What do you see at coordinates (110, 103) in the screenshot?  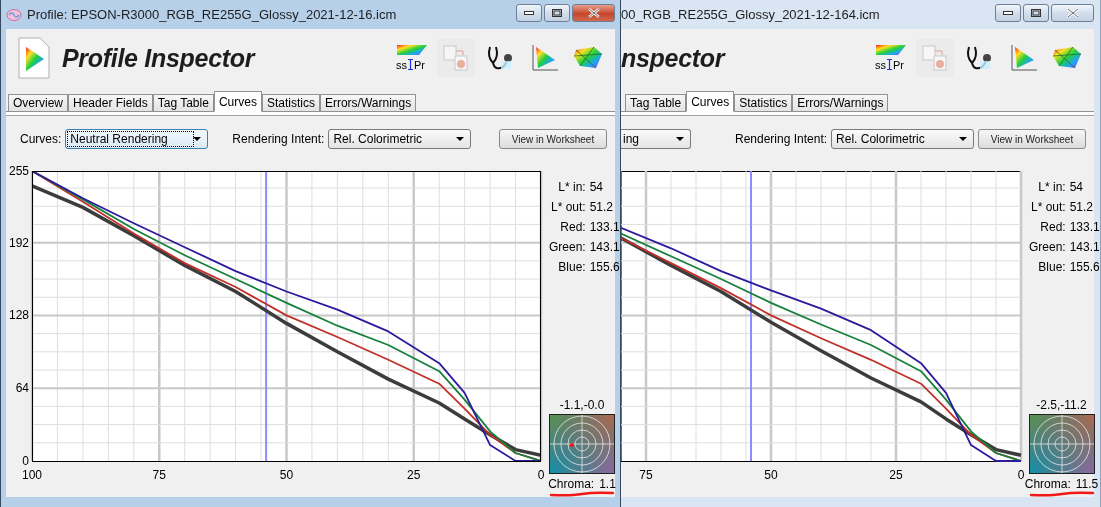 I see `tab: Header Fields` at bounding box center [110, 103].